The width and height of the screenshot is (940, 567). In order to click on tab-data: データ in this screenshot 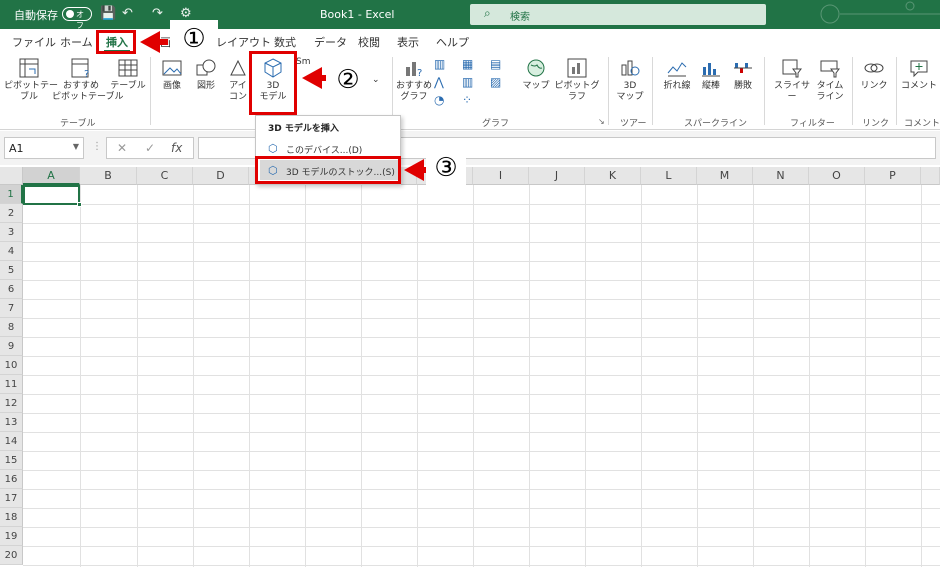, I will do `click(330, 42)`.